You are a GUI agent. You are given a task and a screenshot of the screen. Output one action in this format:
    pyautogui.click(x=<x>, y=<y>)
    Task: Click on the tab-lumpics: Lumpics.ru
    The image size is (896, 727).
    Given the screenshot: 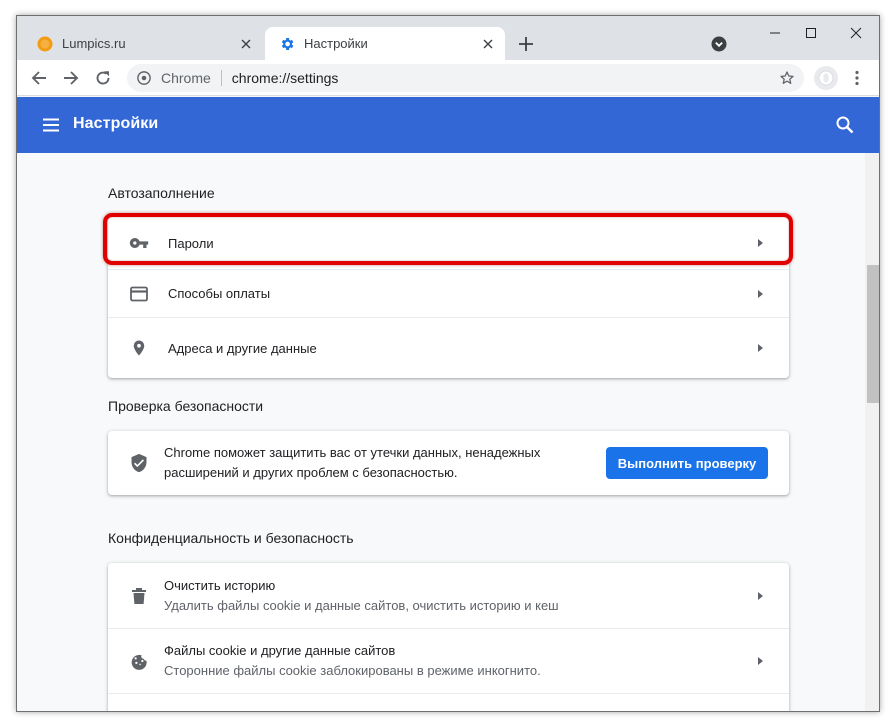 What is the action you would take?
    pyautogui.click(x=140, y=43)
    